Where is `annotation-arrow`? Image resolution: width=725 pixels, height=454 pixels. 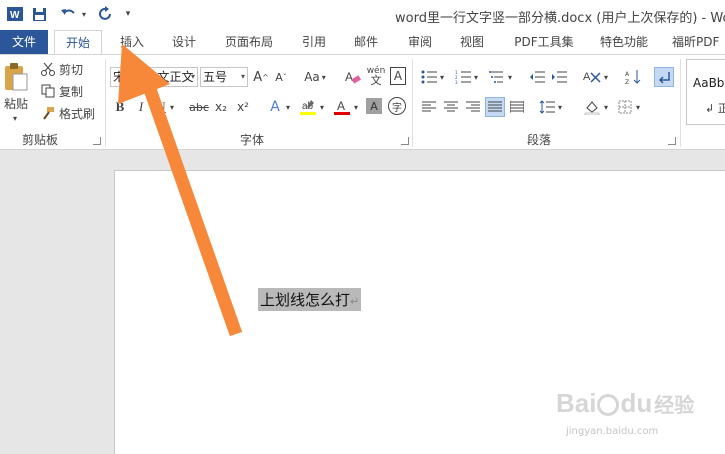 annotation-arrow is located at coordinates (180, 190).